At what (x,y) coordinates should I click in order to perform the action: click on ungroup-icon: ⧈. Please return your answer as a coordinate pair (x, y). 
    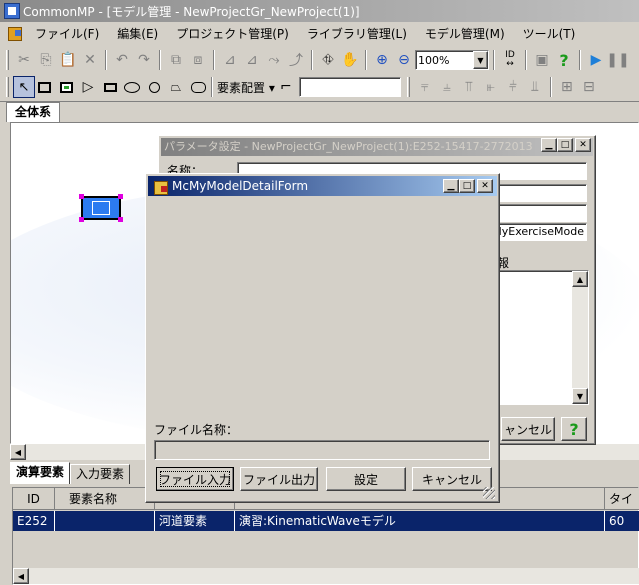
    Looking at the image, I should click on (198, 60).